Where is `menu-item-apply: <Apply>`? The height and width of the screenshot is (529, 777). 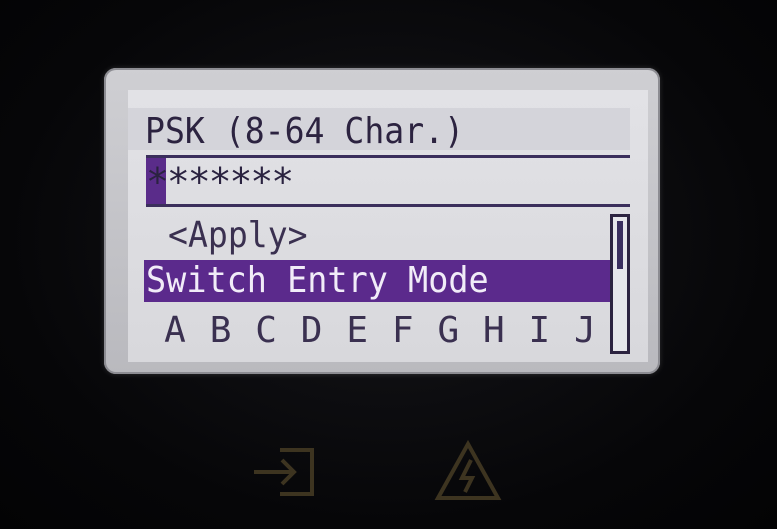
menu-item-apply: <Apply> is located at coordinates (238, 236).